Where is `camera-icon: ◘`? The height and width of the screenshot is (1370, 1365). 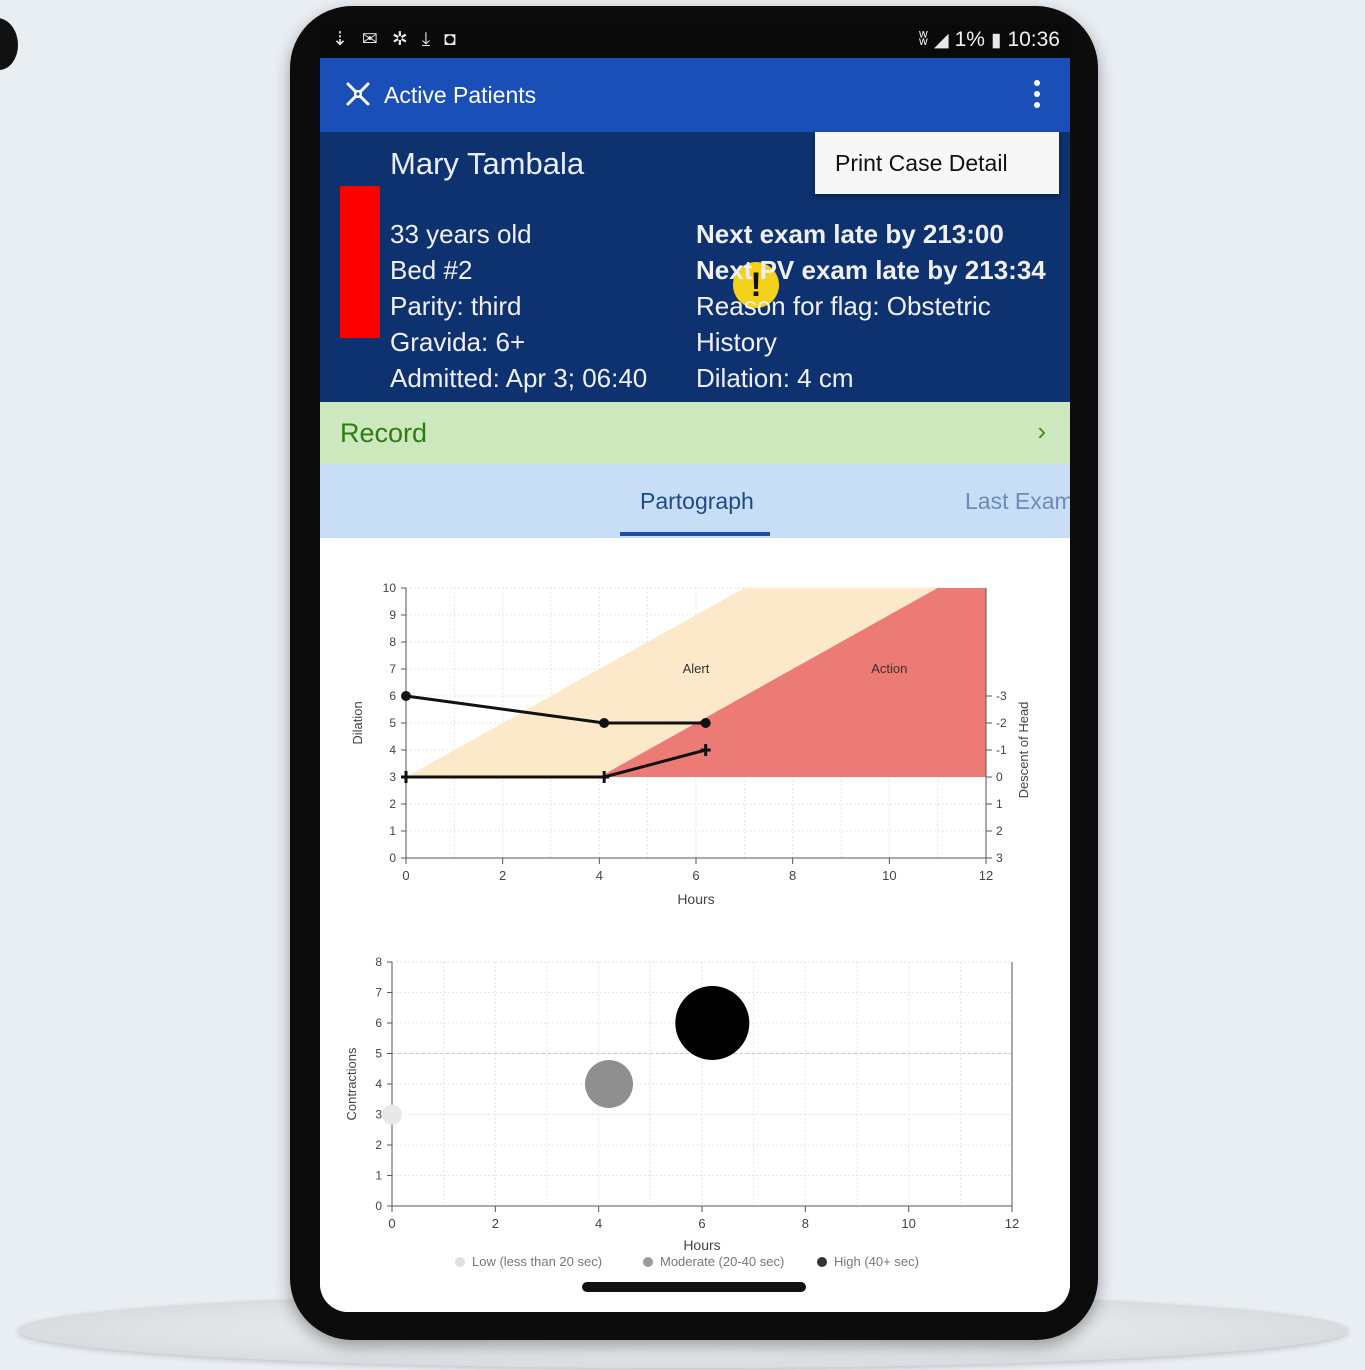 camera-icon: ◘ is located at coordinates (450, 39).